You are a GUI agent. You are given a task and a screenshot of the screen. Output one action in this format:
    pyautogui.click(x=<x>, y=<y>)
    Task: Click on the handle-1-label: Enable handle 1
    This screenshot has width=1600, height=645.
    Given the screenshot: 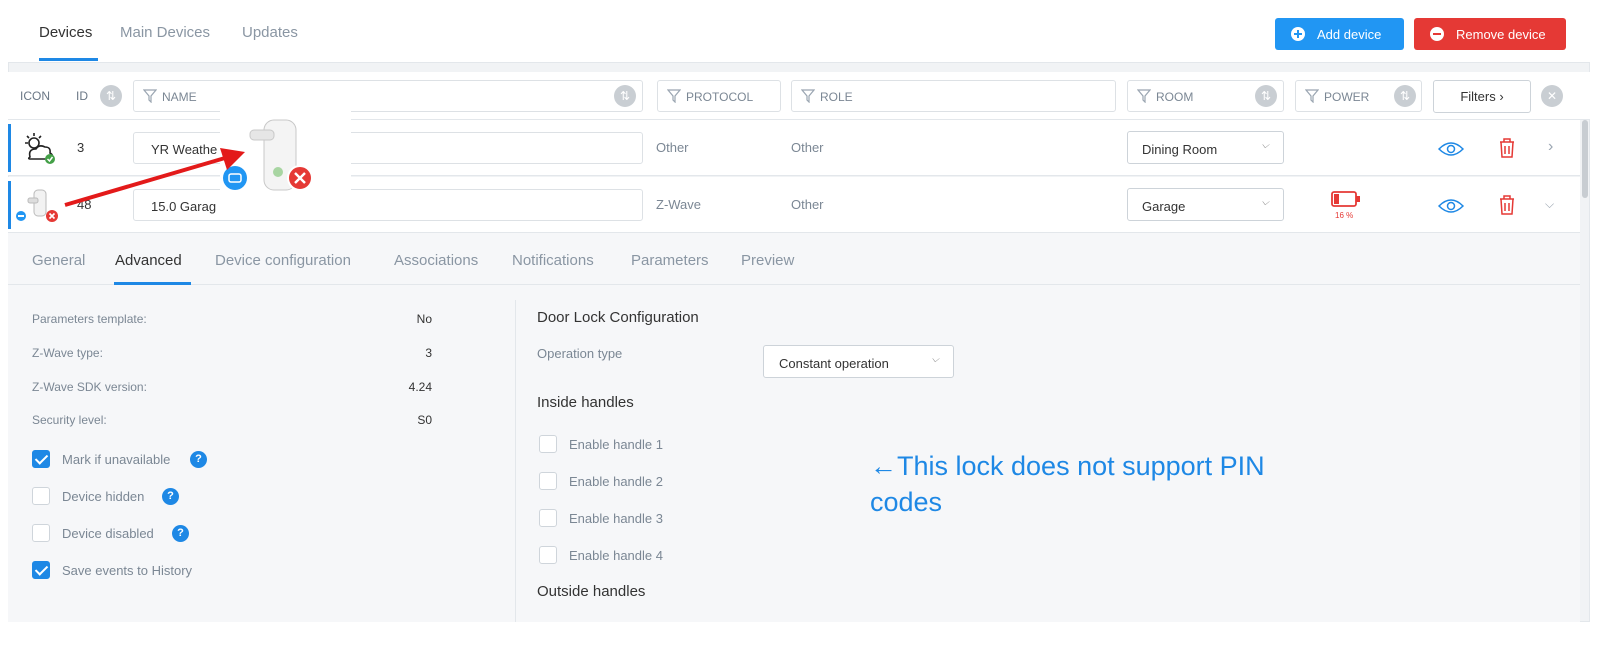 What is the action you would take?
    pyautogui.click(x=616, y=444)
    